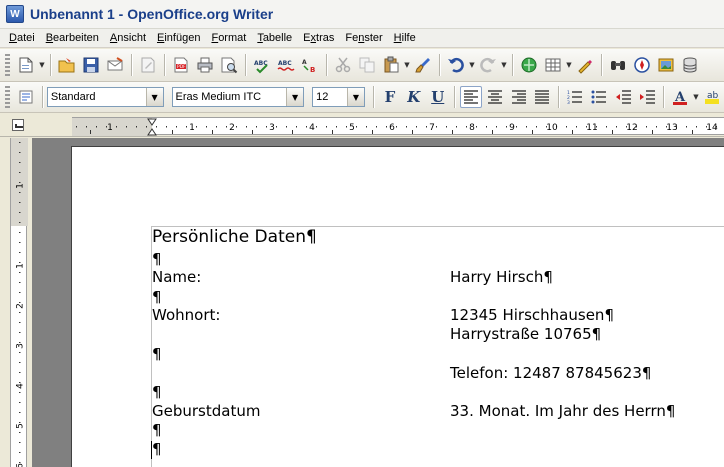  What do you see at coordinates (696, 97) in the screenshot?
I see `font-color-dropdown-icon: ▼` at bounding box center [696, 97].